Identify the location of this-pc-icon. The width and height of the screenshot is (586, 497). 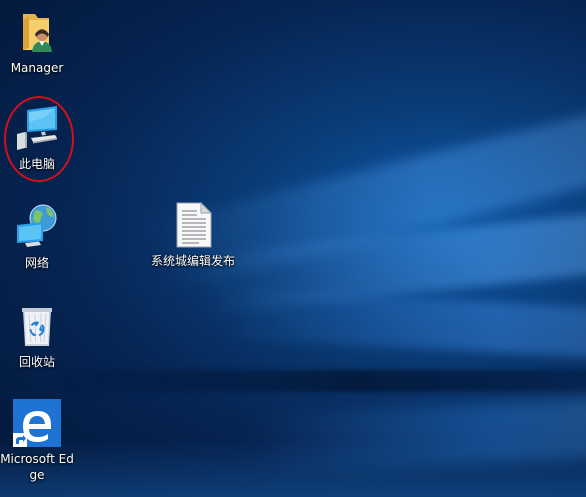
(37, 128).